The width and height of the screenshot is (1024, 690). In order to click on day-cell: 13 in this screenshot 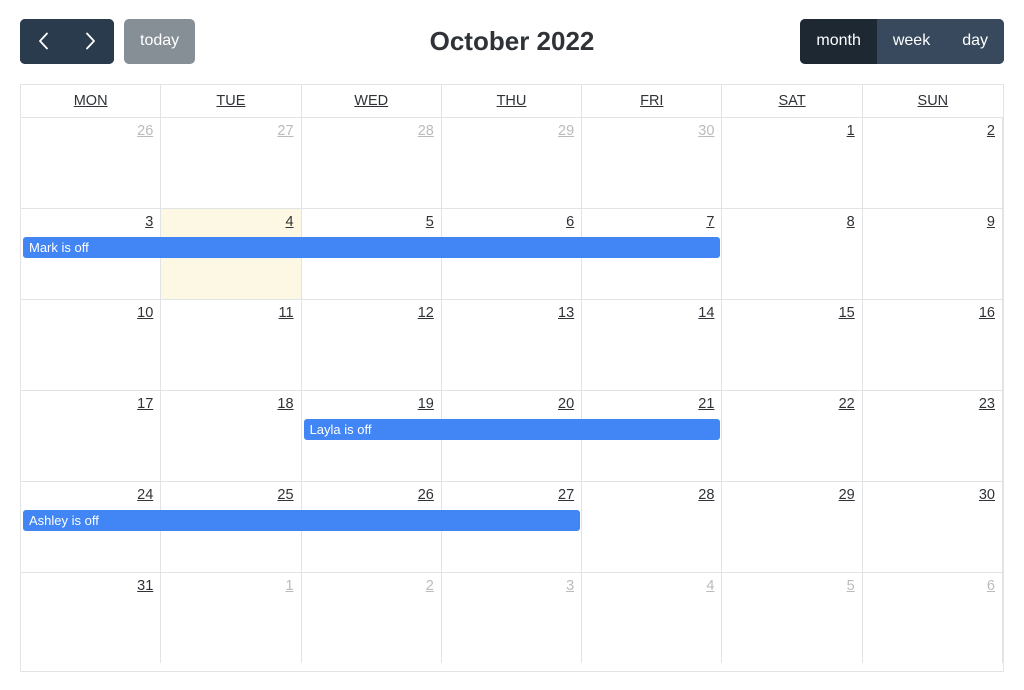, I will do `click(512, 345)`.